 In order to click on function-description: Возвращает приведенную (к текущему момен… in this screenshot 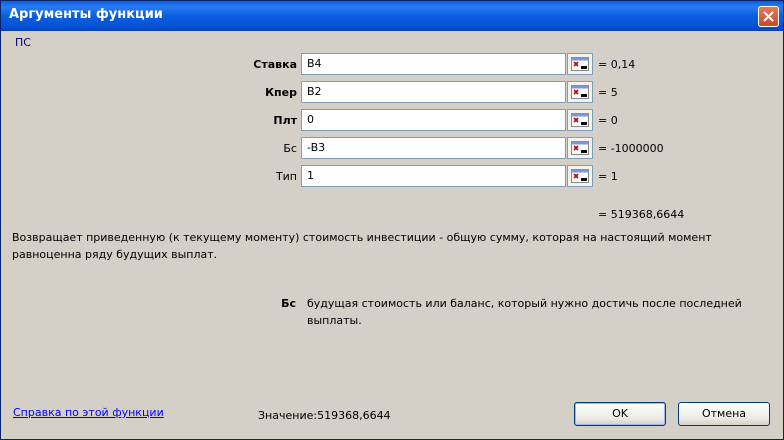, I will do `click(362, 246)`.